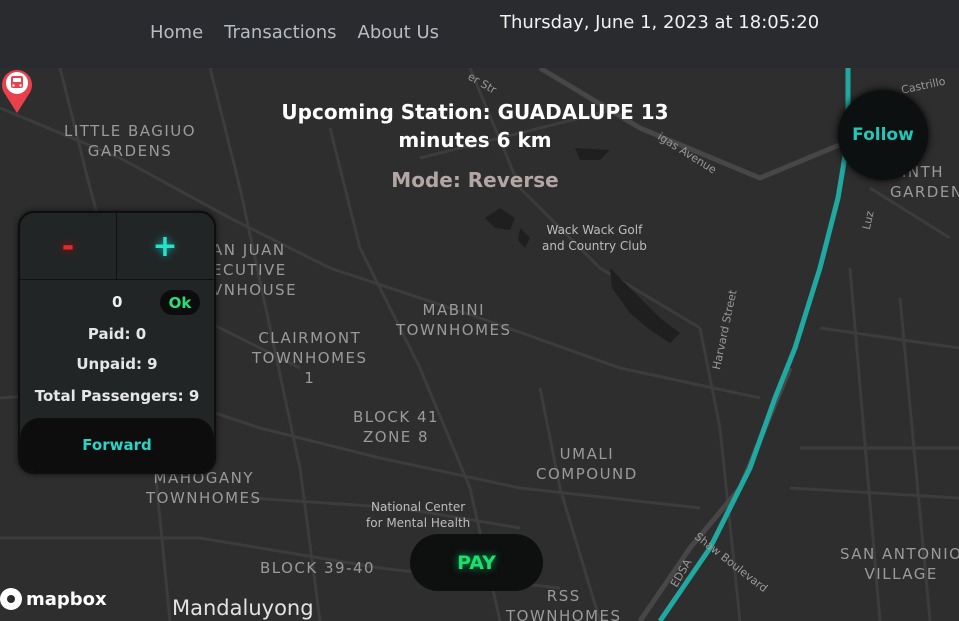 Image resolution: width=959 pixels, height=621 pixels. Describe the element at coordinates (180, 302) in the screenshot. I see `ok-button: Ok` at that location.